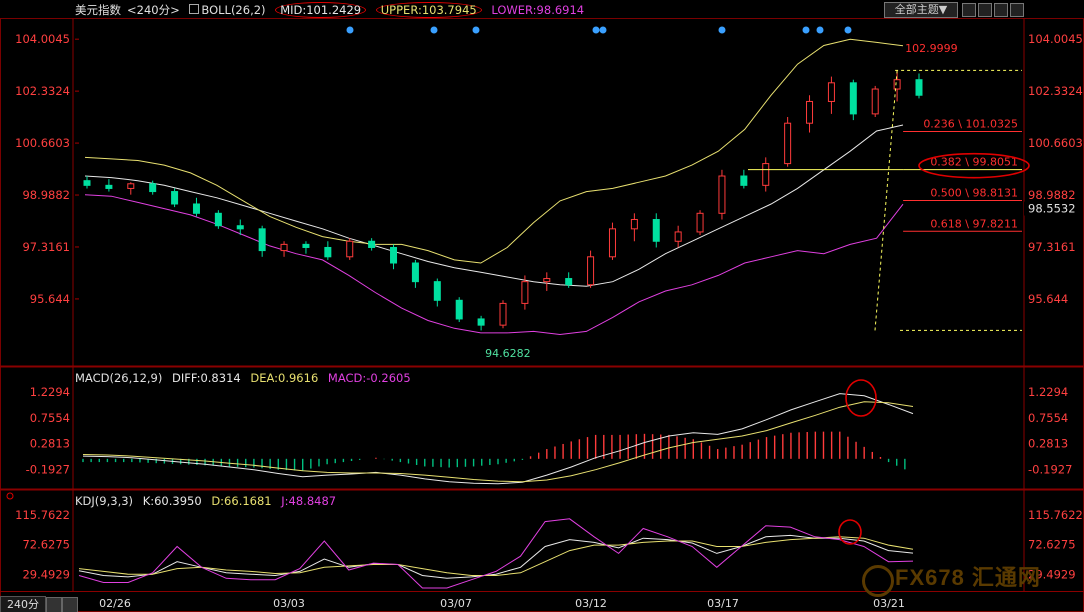 The image size is (1084, 612). What do you see at coordinates (48, 469) in the screenshot?
I see `macd-axis-tick-left: -0.1927` at bounding box center [48, 469].